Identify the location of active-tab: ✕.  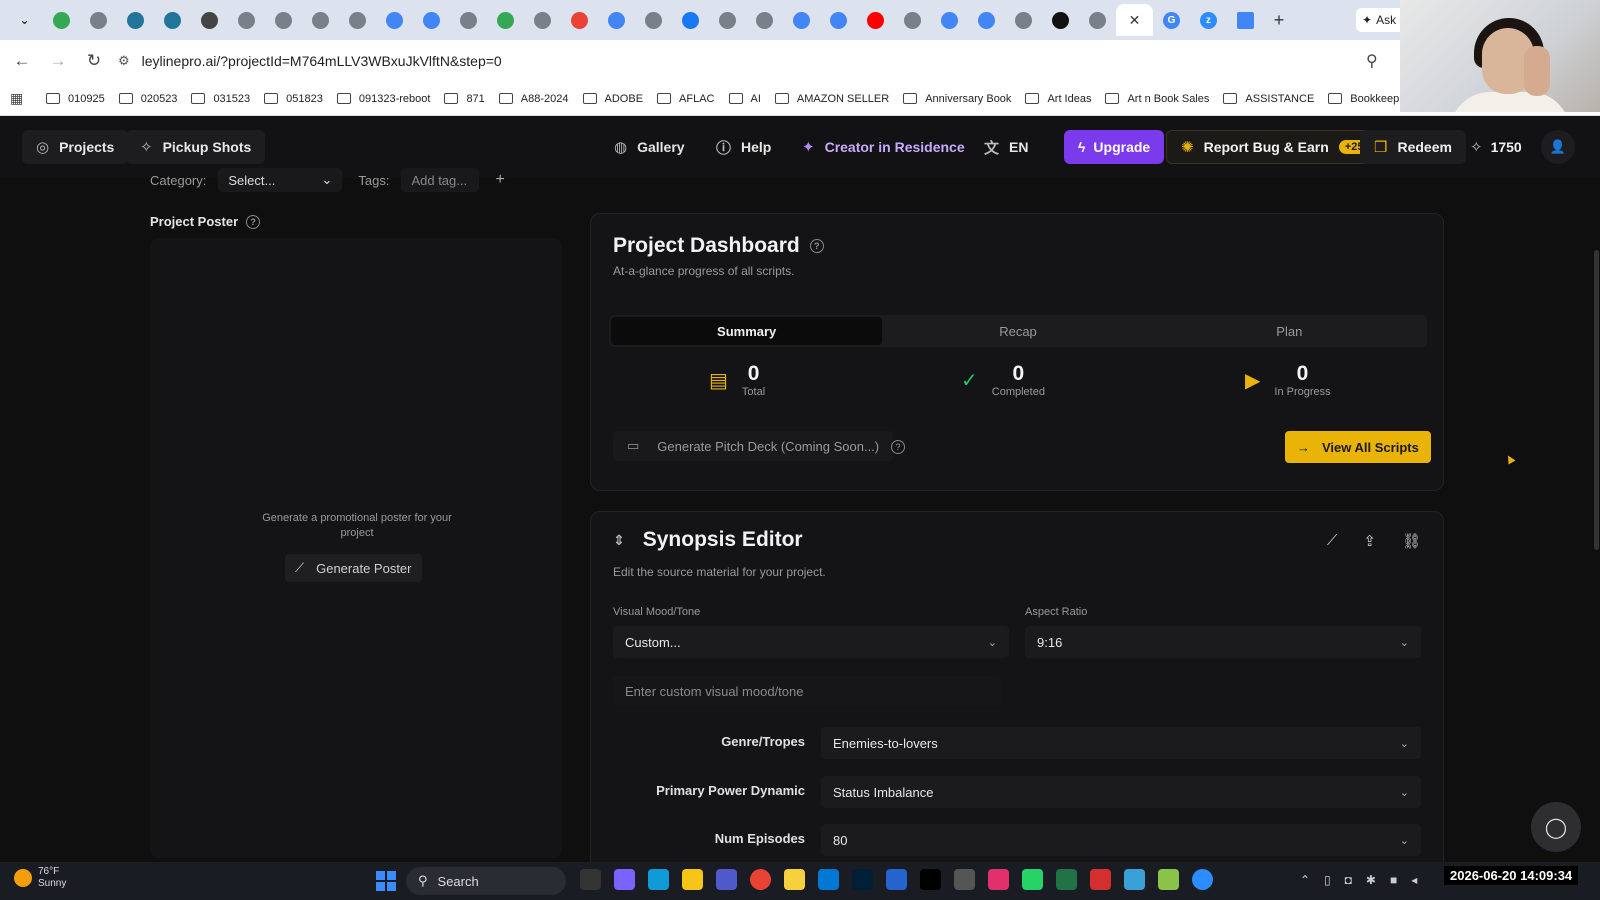
(1134, 20).